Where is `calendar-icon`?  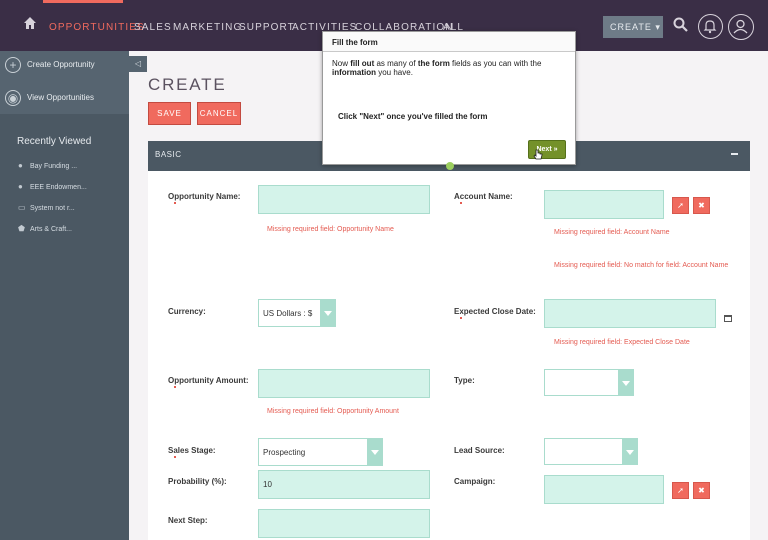 calendar-icon is located at coordinates (728, 318).